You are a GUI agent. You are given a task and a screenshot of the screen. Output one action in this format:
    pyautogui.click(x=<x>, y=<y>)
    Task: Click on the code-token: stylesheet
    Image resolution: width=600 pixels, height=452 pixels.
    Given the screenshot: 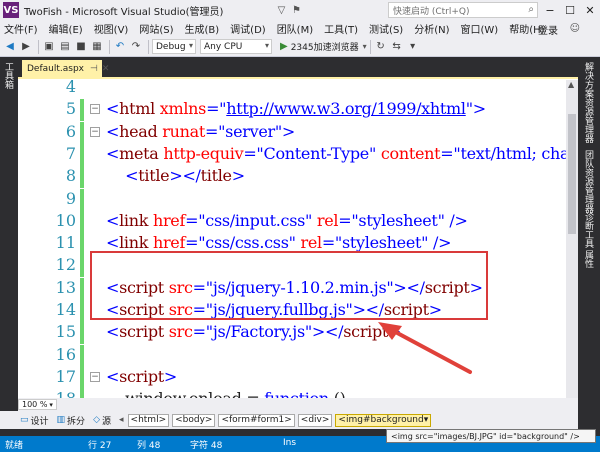 What is the action you would take?
    pyautogui.click(x=381, y=243)
    